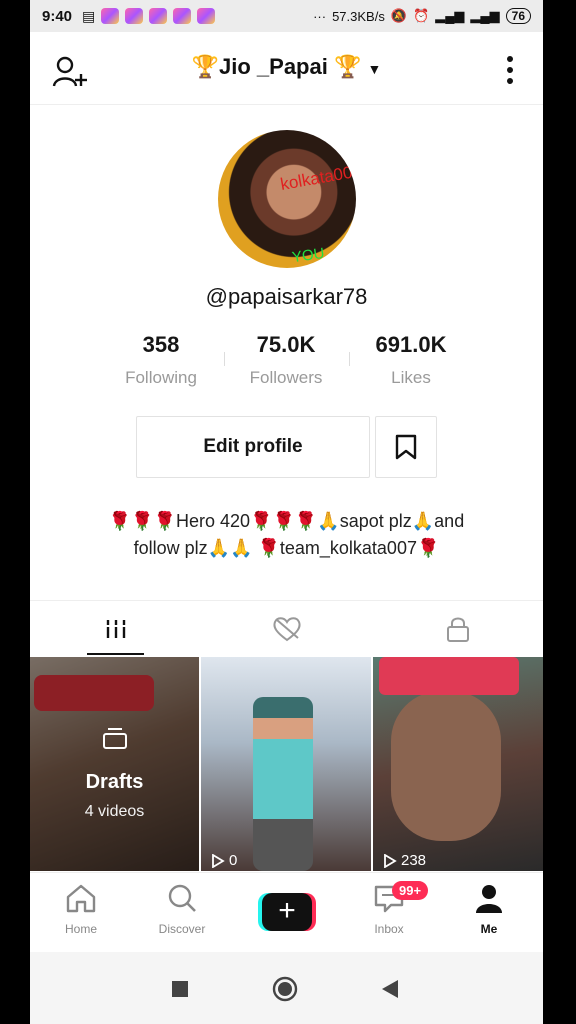 This screenshot has width=576, height=1024. What do you see at coordinates (320, 16) in the screenshot?
I see `more-notifications-icon: ···` at bounding box center [320, 16].